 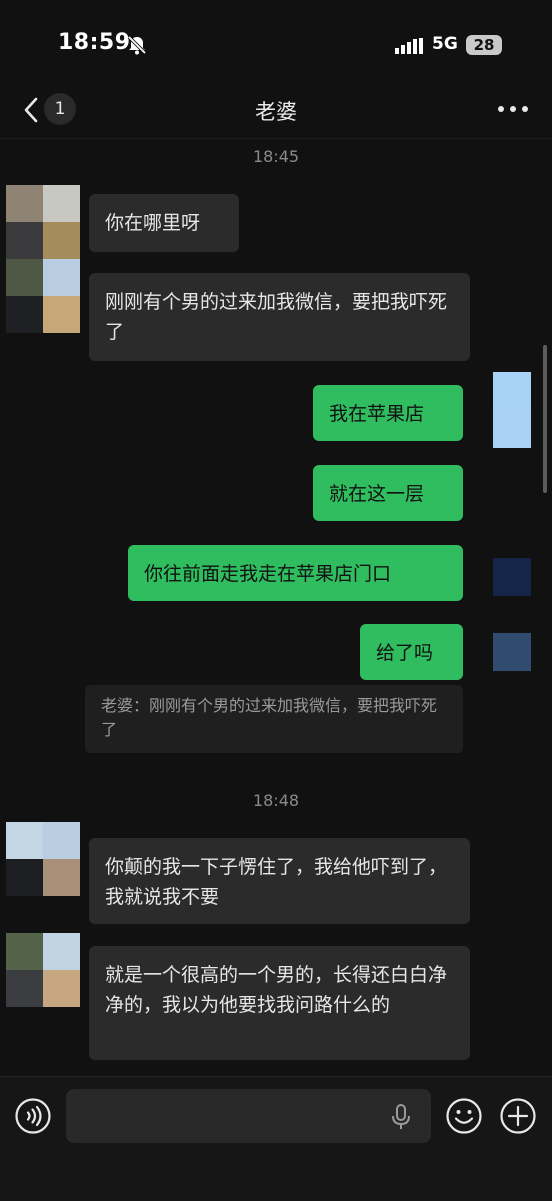 I want to click on chat-header: 1 老婆, so click(x=276, y=113).